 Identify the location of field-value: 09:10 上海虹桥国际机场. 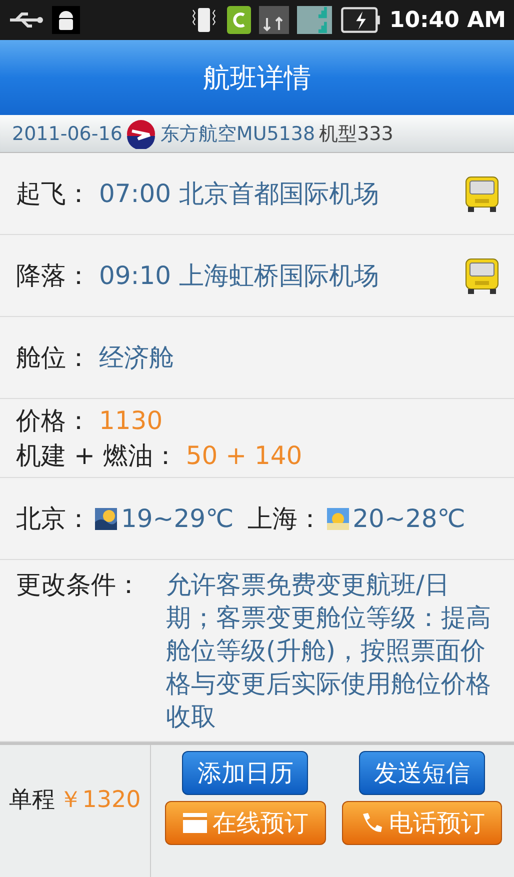
(239, 276).